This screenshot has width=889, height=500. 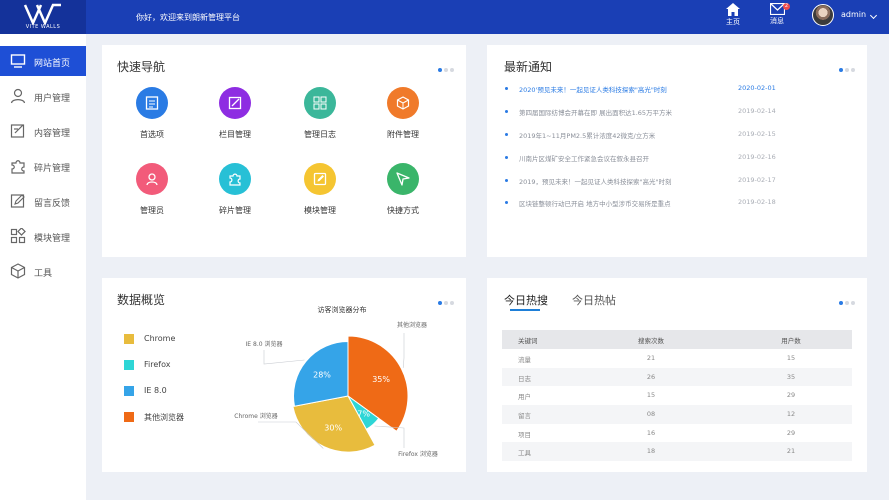 What do you see at coordinates (594, 300) in the screenshot?
I see `tab-hot-posts: 今日热帖` at bounding box center [594, 300].